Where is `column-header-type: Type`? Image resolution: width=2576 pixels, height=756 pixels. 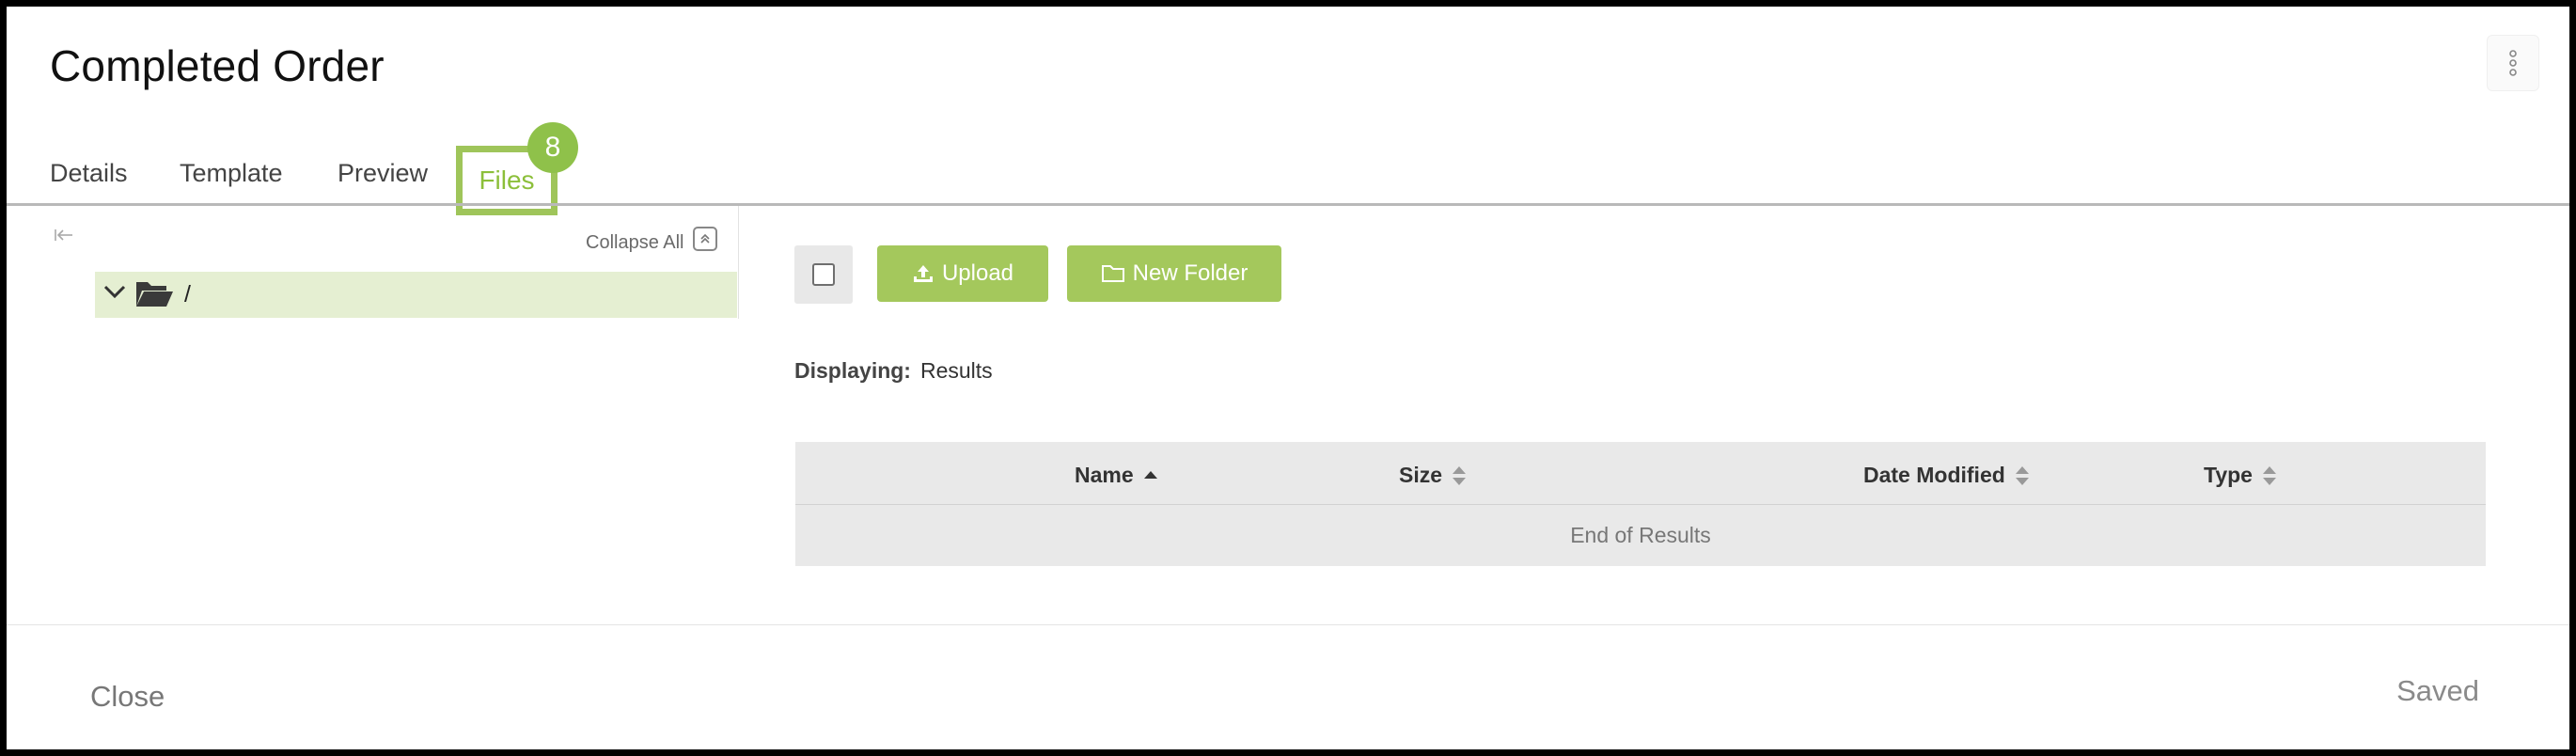
column-header-type: Type is located at coordinates (2240, 476).